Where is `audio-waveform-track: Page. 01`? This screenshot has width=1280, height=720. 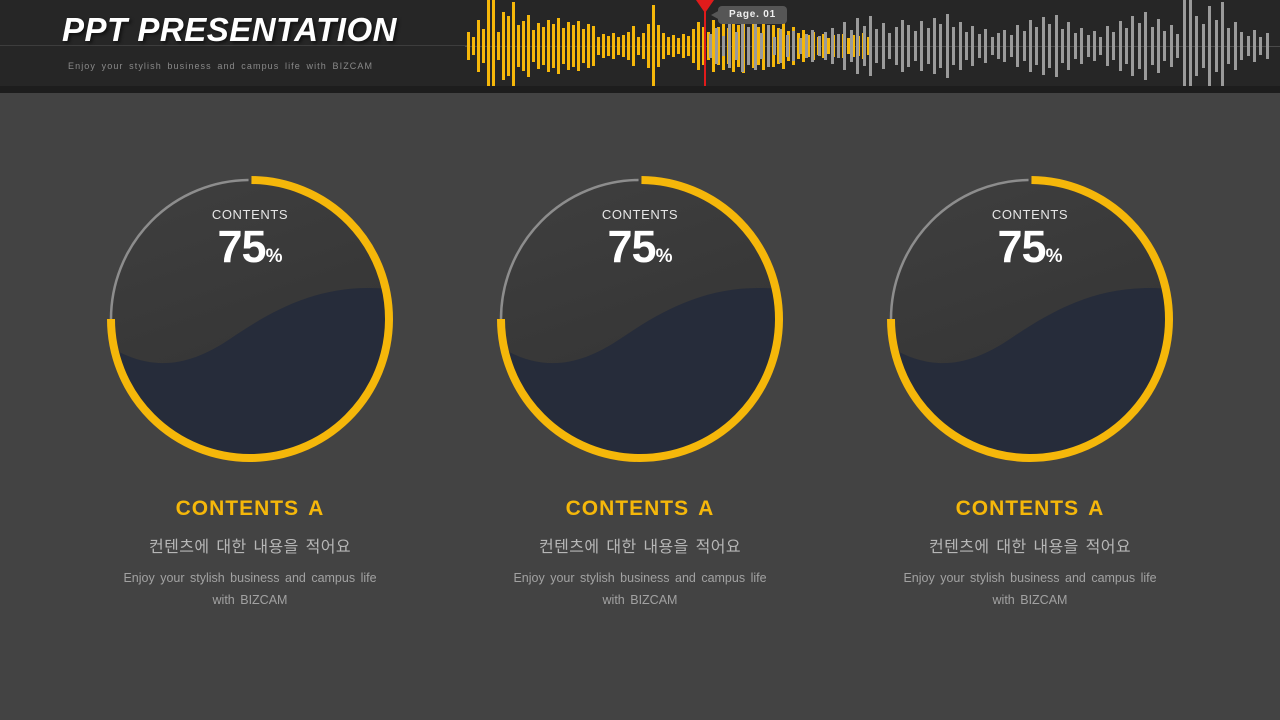
audio-waveform-track: Page. 01 is located at coordinates (872, 43).